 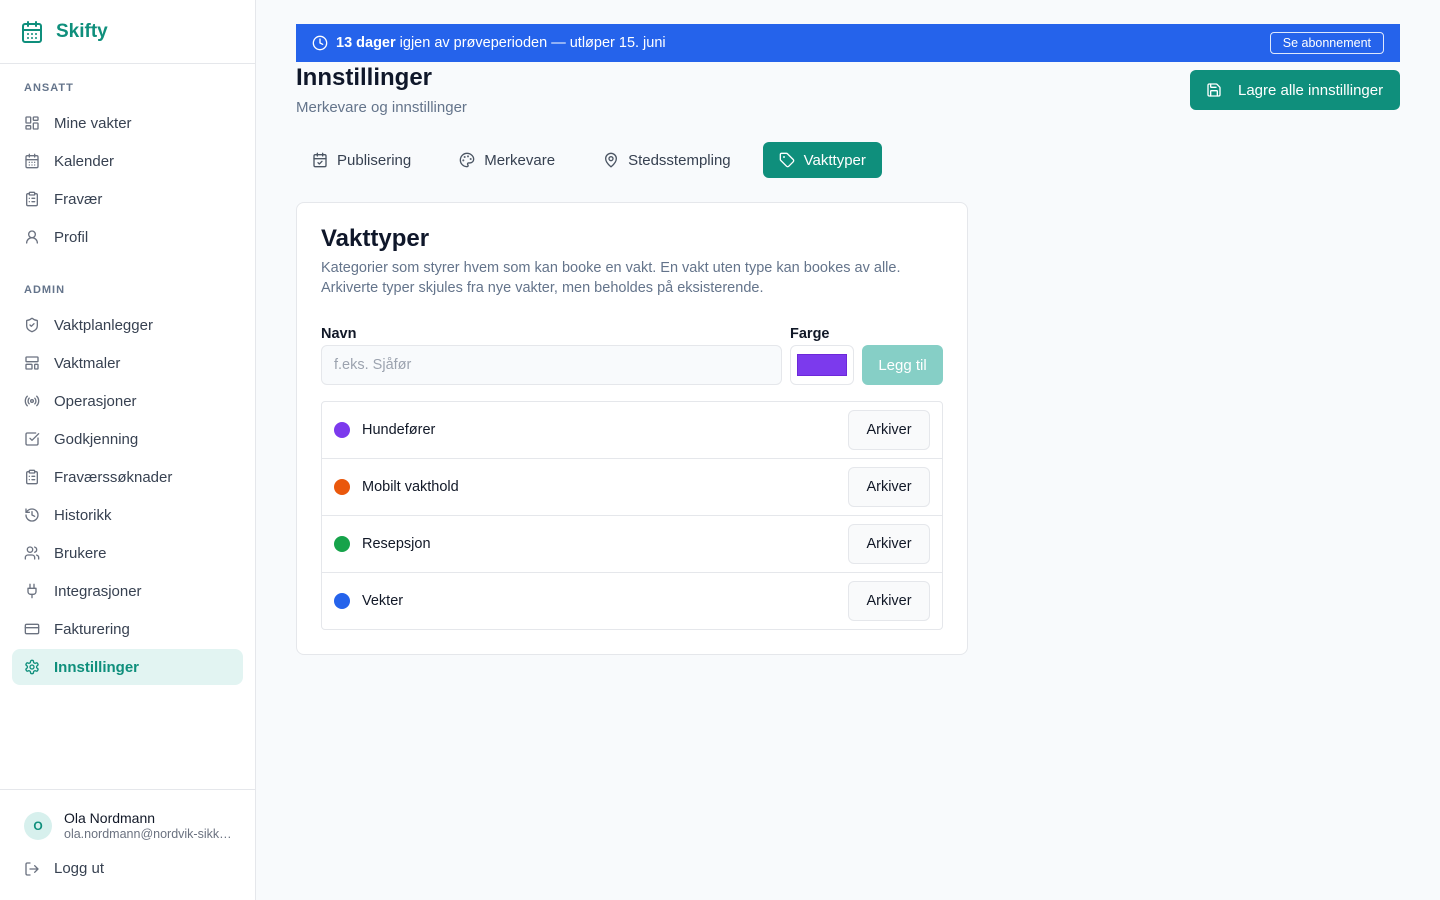 I want to click on tab-label: Merkevare, so click(x=520, y=160).